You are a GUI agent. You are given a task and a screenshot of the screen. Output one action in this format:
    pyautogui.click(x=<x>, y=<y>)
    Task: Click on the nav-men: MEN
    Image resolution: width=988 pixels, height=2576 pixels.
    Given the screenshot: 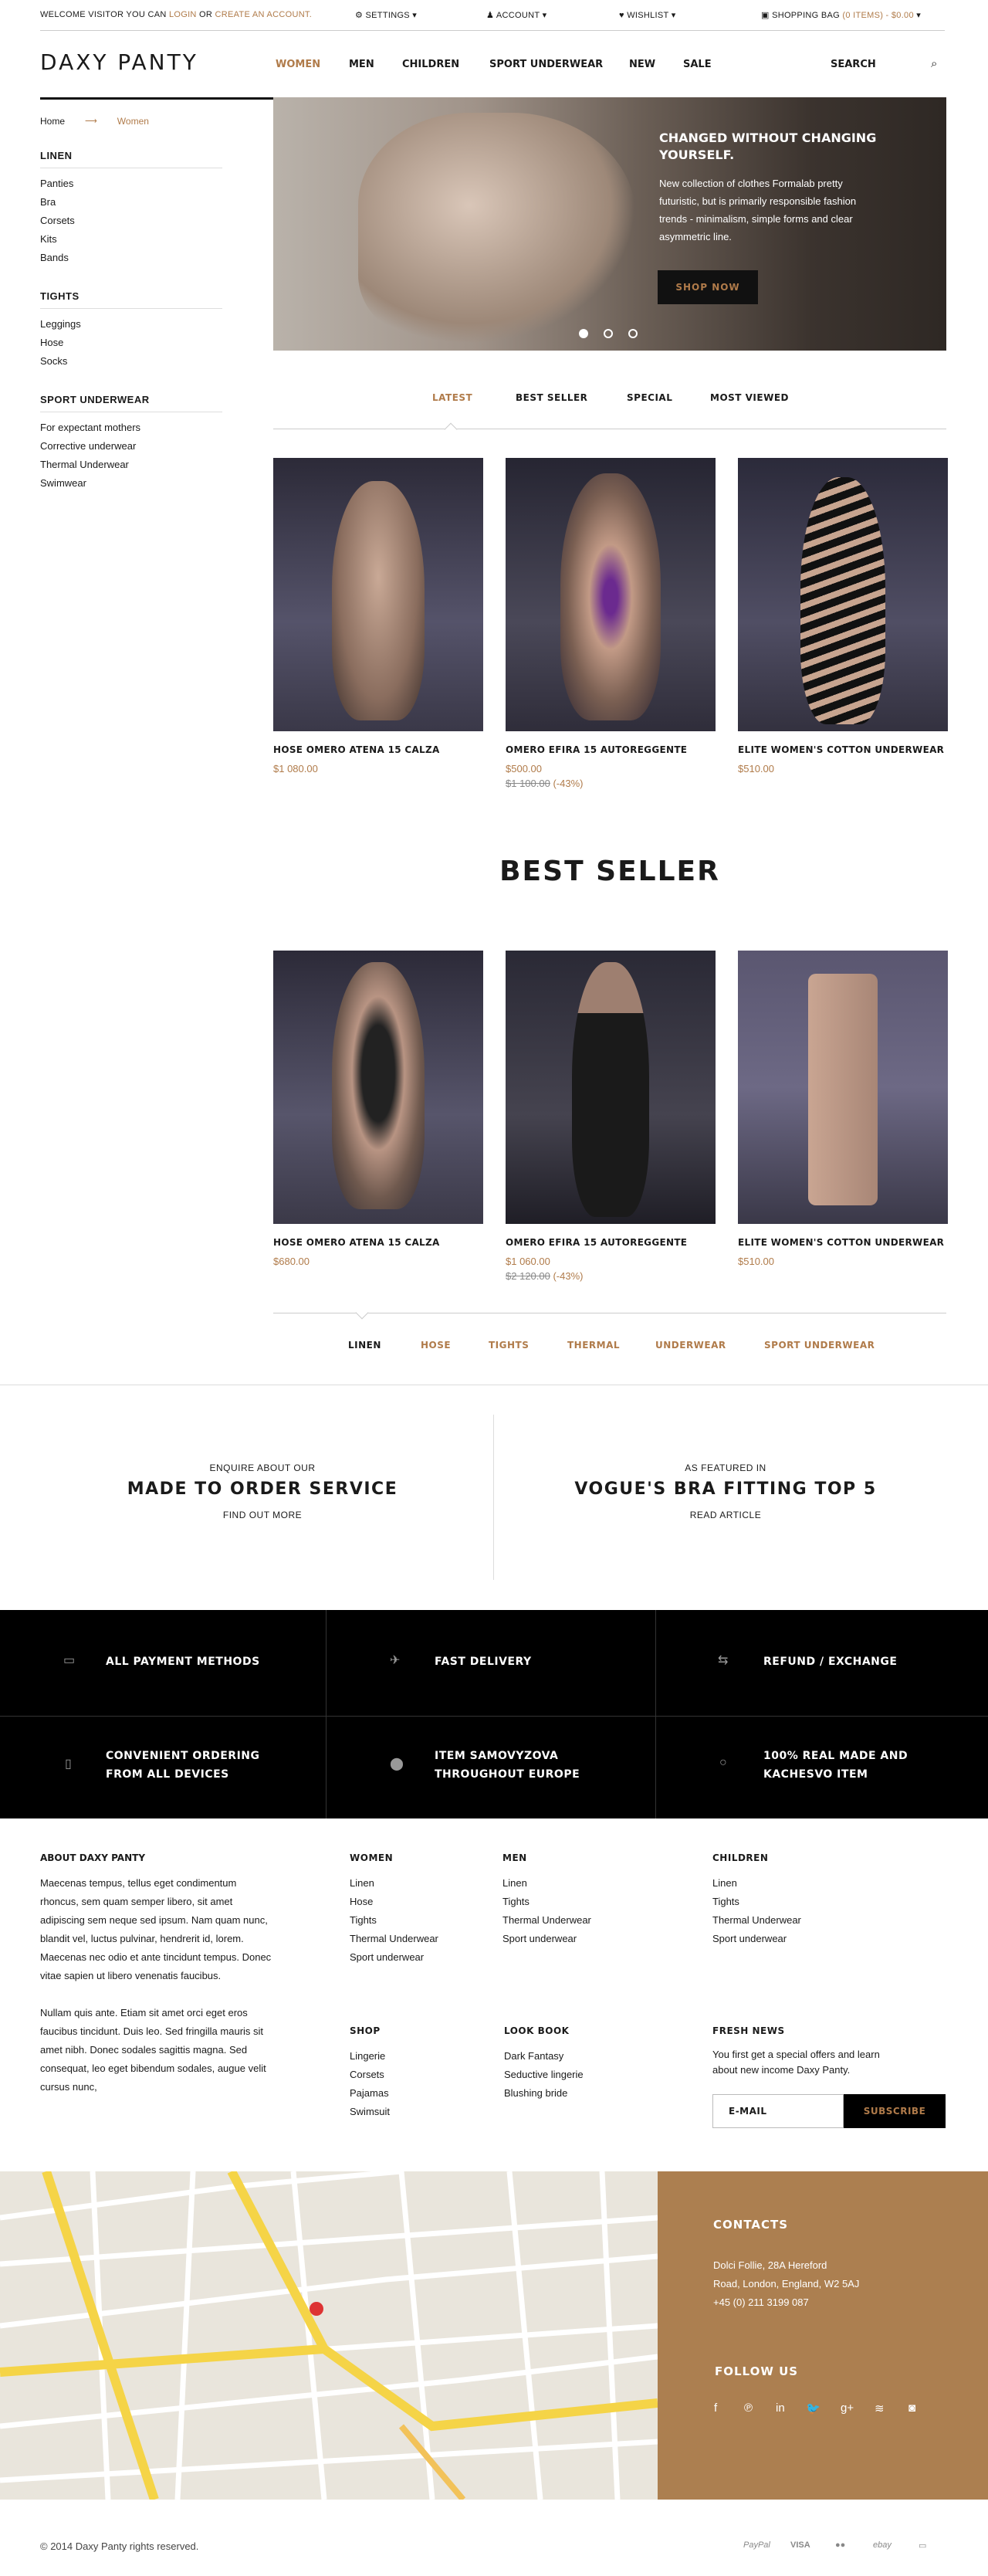 What is the action you would take?
    pyautogui.click(x=361, y=64)
    